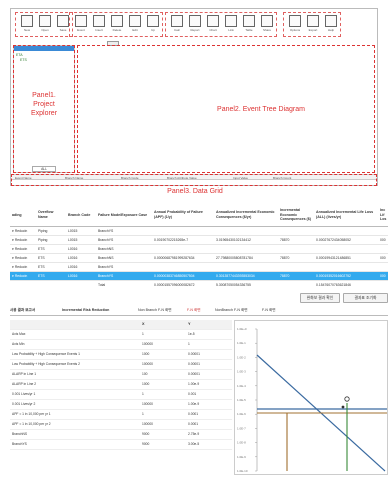 The width and height of the screenshot is (388, 481). What do you see at coordinates (121, 414) in the screenshot?
I see `list-item: APF = 1 in 10,000 per yr 1 1 0.0001` at bounding box center [121, 414].